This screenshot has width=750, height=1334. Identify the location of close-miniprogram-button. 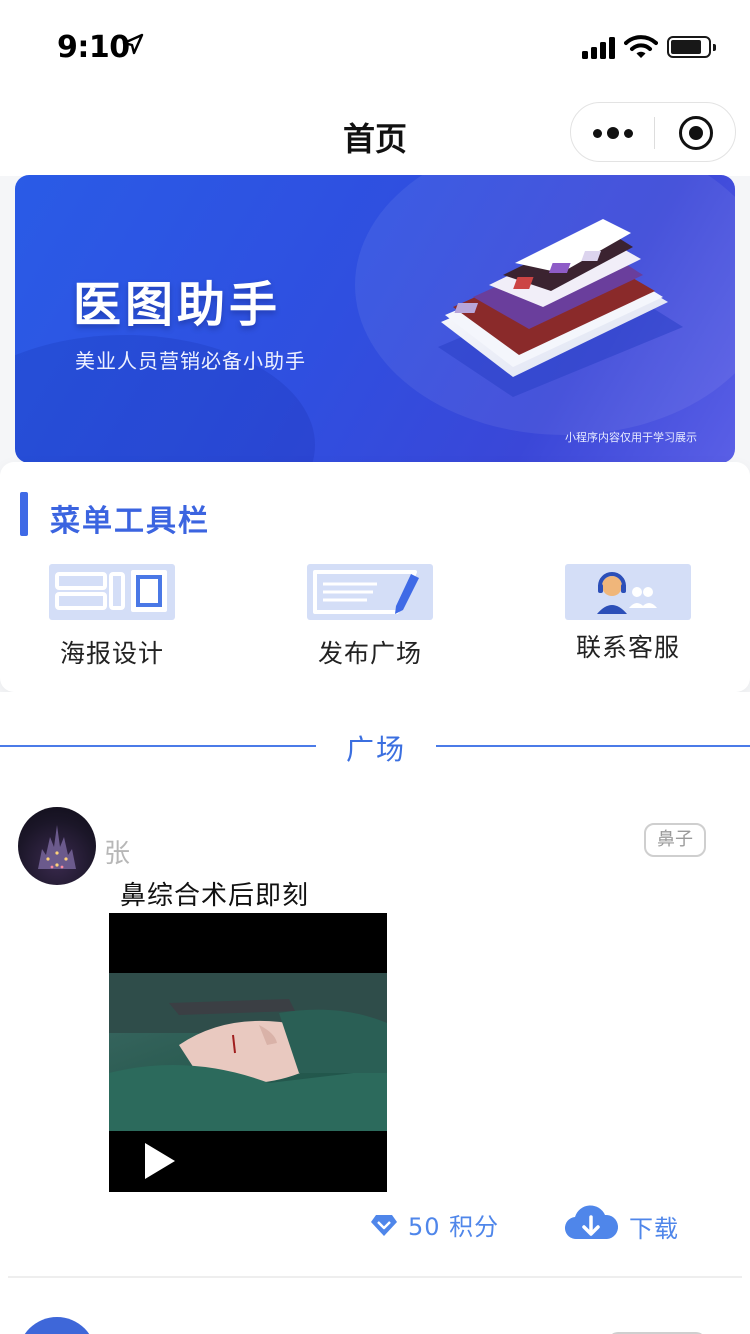
(696, 133).